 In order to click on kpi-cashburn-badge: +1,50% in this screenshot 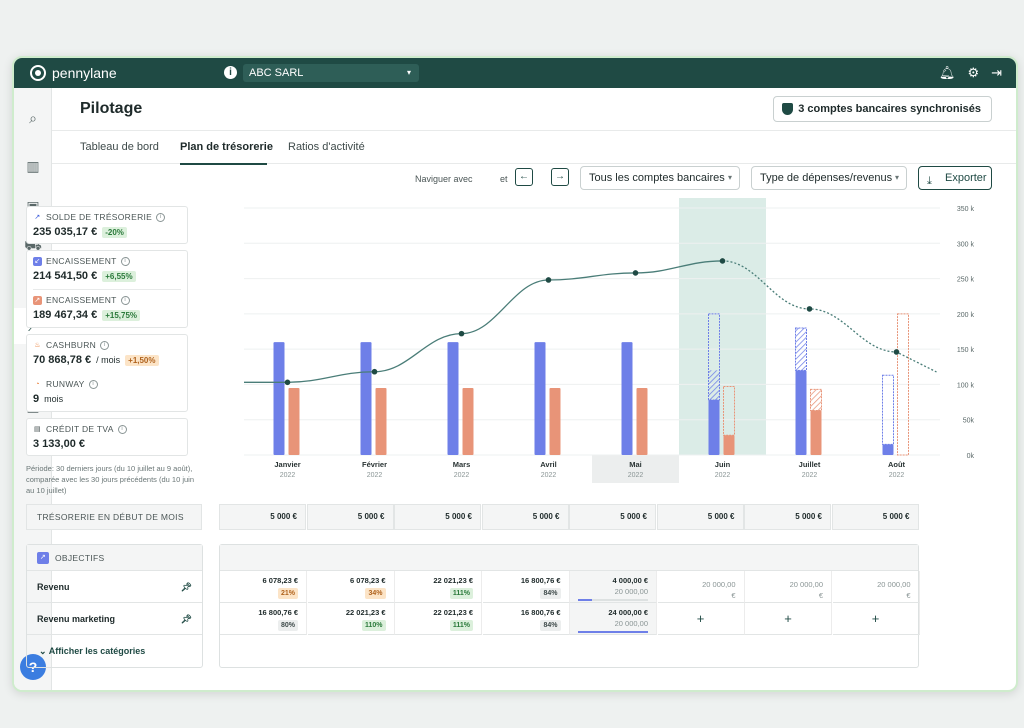, I will do `click(142, 360)`.